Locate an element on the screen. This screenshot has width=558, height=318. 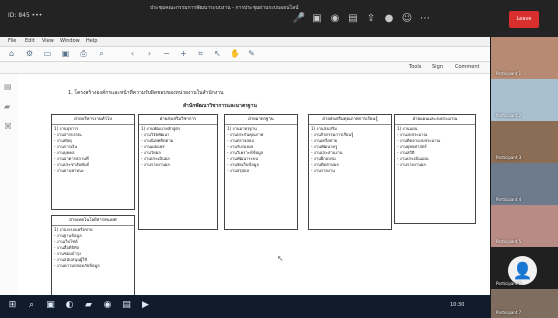
participant-avatar-tile: 👤 Participant 6 is located at coordinates (524, 268).